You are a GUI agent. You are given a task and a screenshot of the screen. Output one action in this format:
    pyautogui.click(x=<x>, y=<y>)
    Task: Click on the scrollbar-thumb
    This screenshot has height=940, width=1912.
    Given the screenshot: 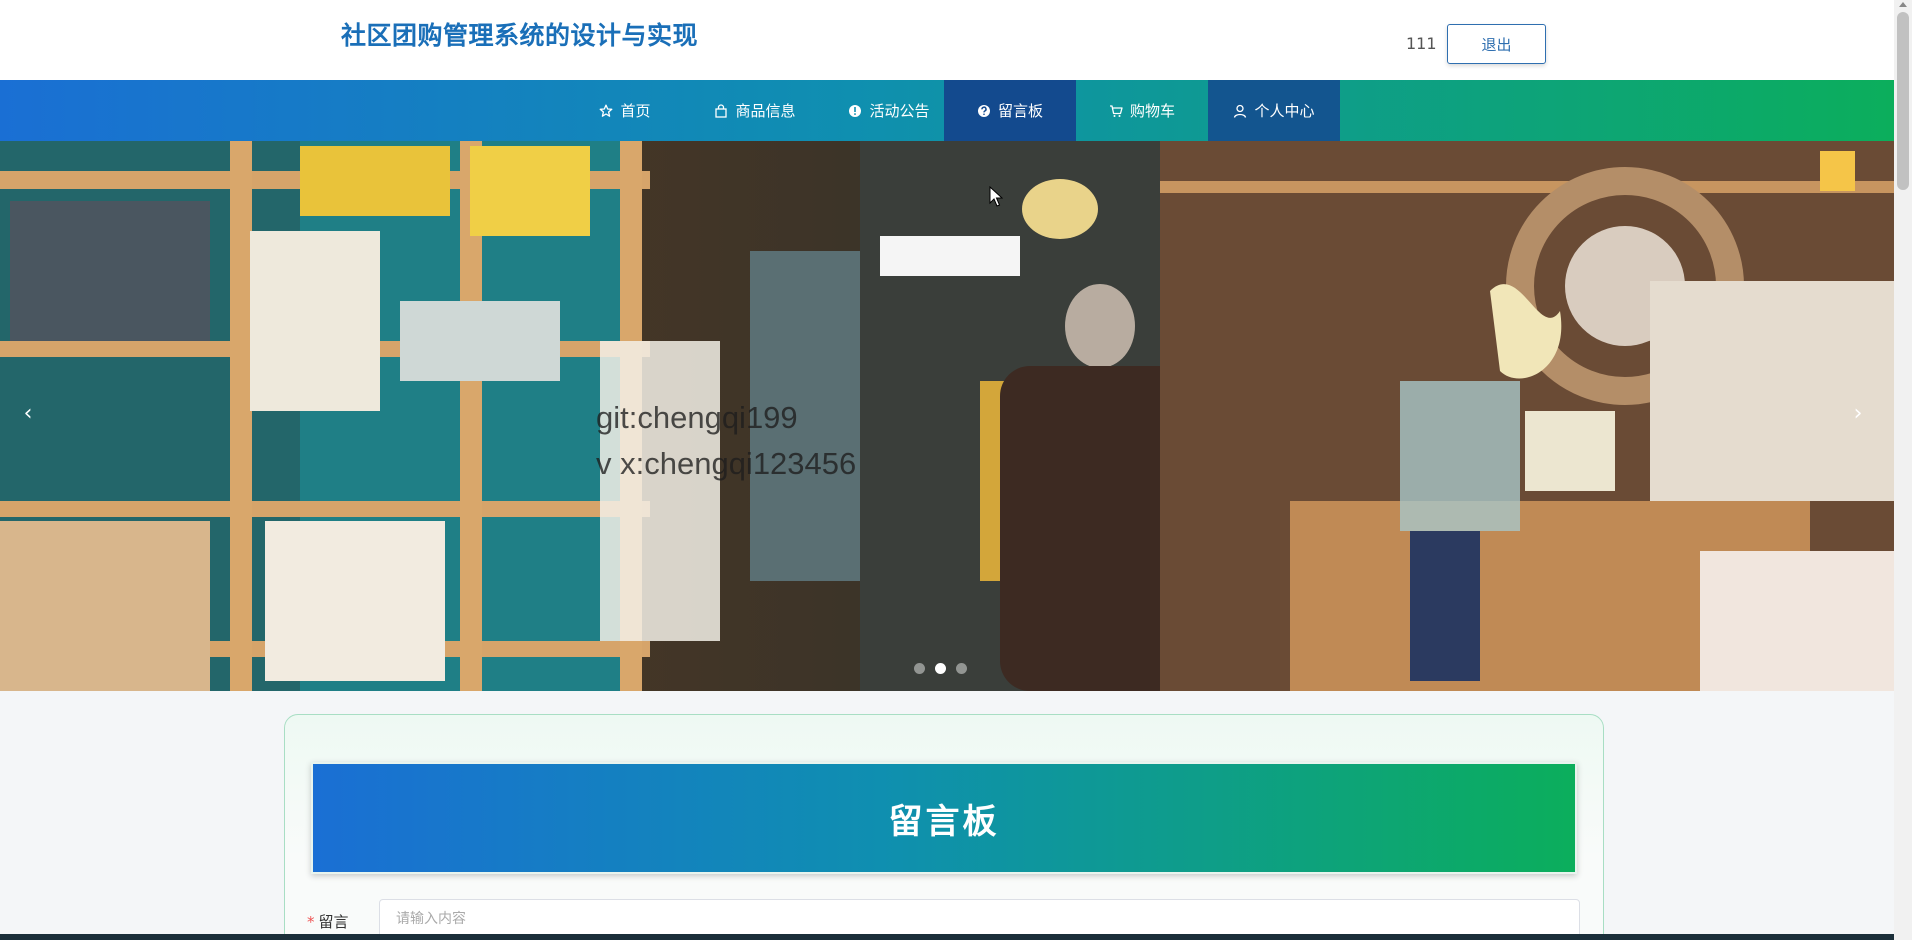 What is the action you would take?
    pyautogui.click(x=1903, y=101)
    